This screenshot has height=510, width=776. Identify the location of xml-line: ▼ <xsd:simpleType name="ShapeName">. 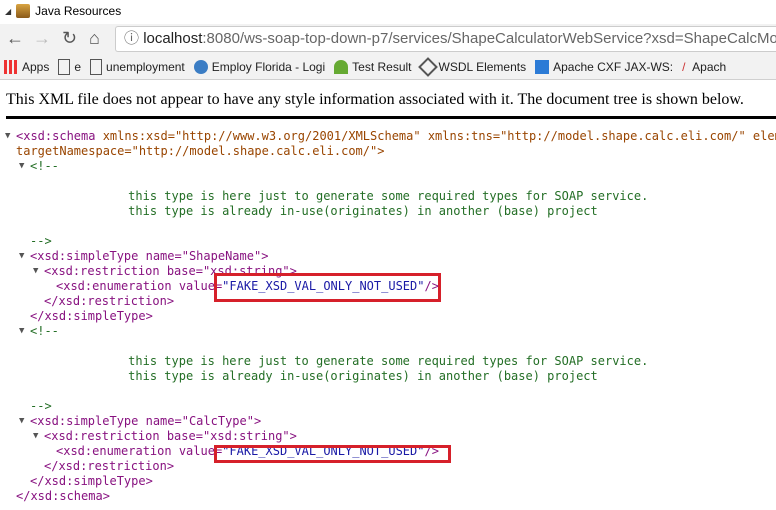
(144, 256).